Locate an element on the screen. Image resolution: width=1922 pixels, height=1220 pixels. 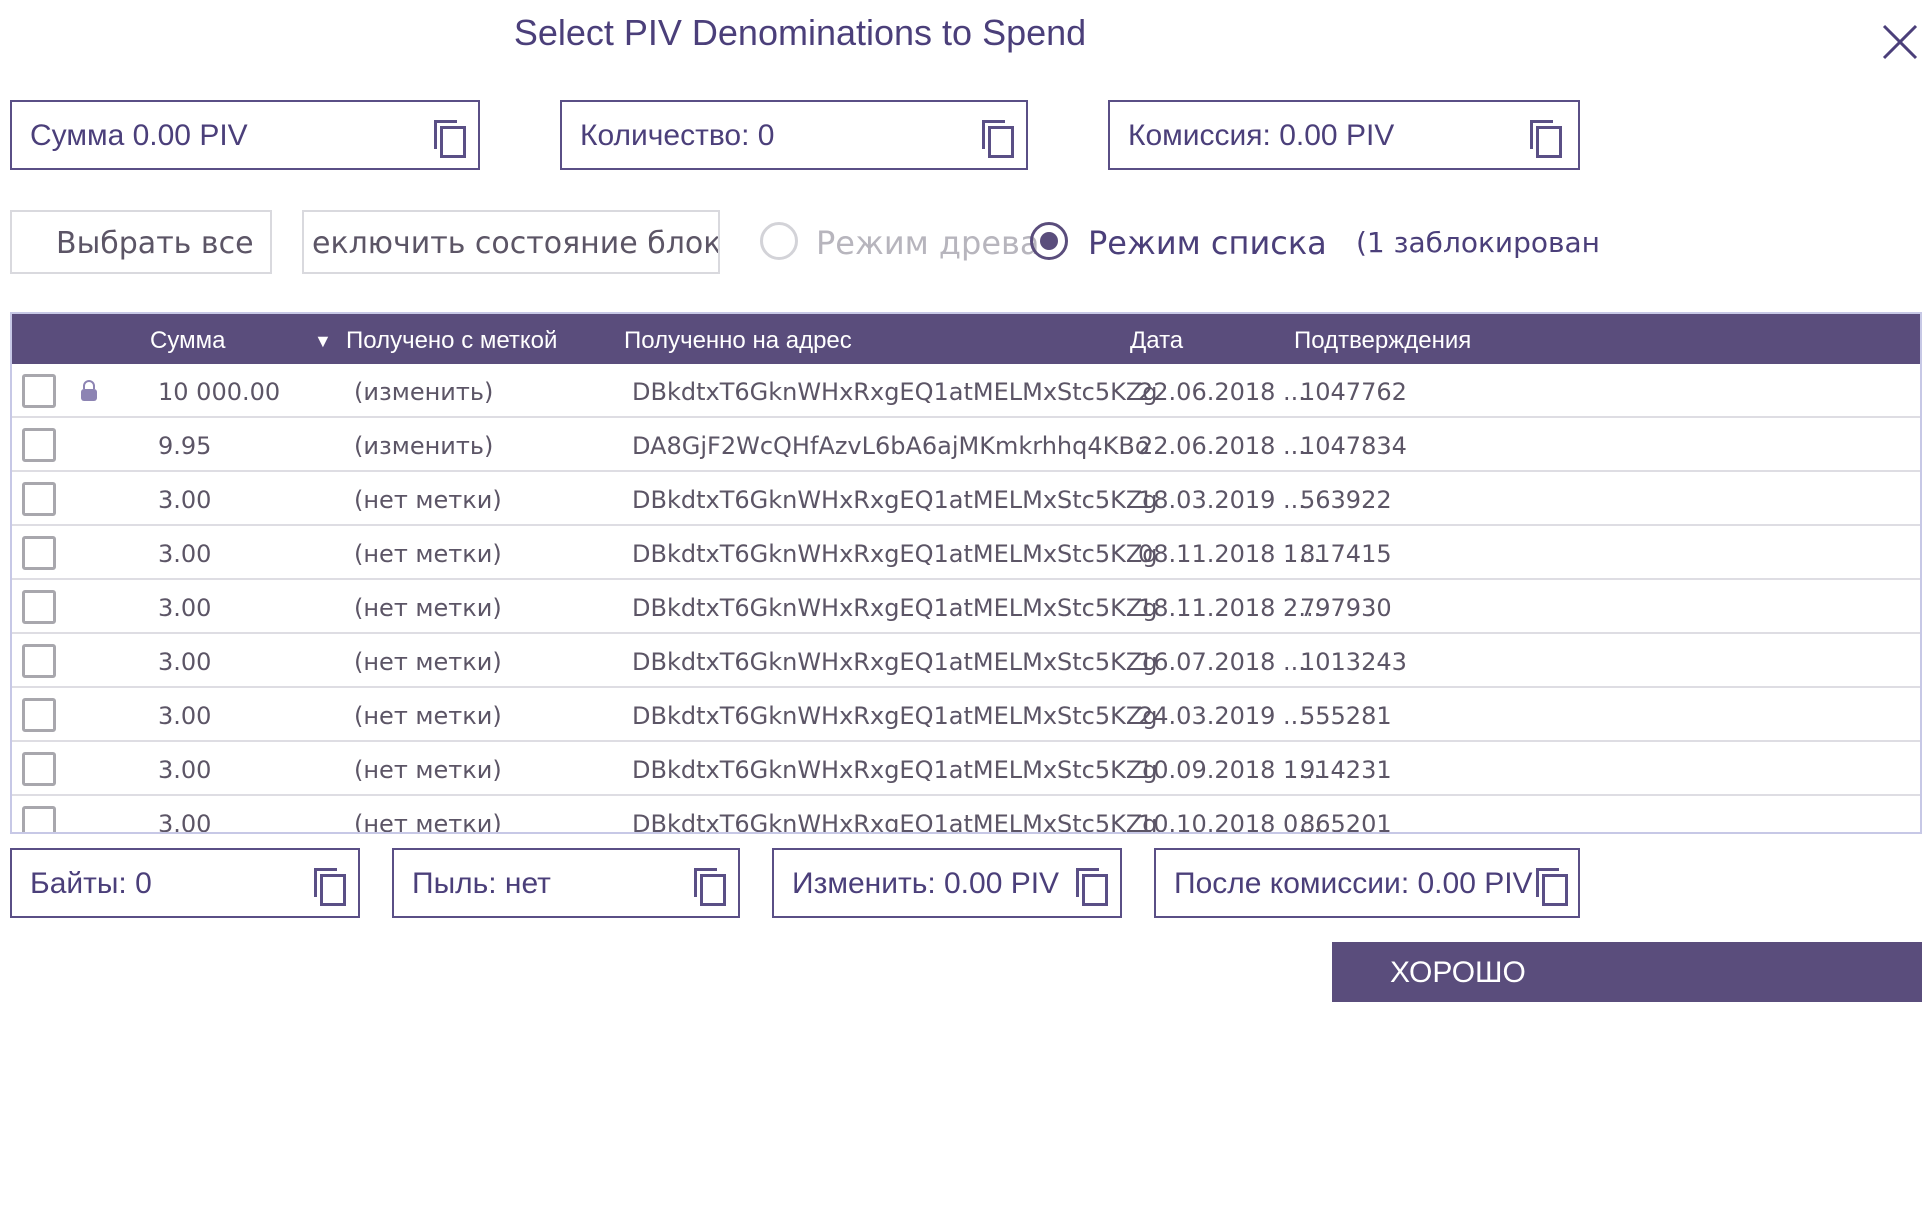
change-summary: Изменить: 0.00 PIV is located at coordinates (947, 883).